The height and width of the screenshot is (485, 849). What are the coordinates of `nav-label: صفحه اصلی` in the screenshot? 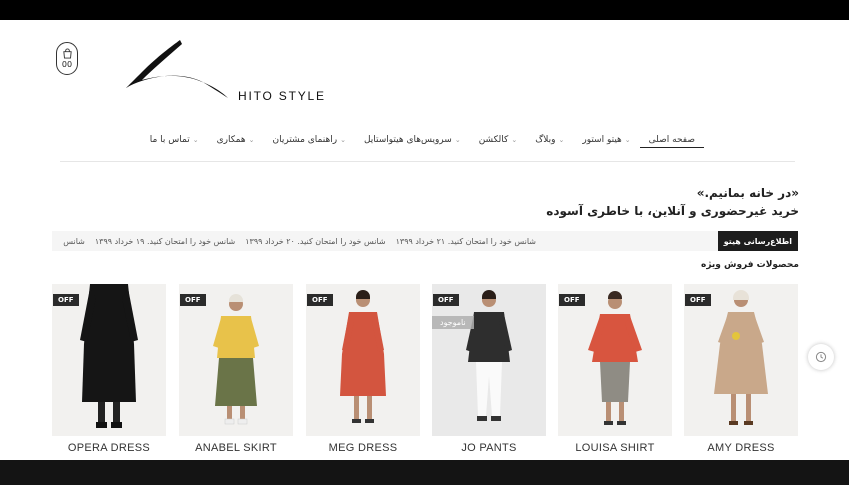 It's located at (671, 139).